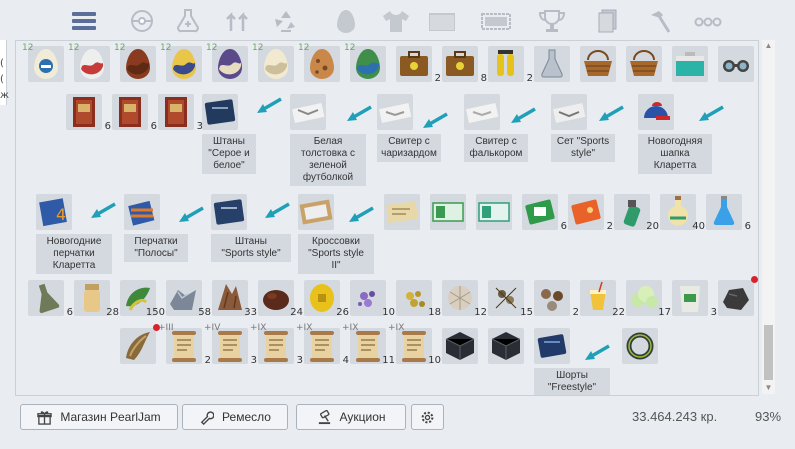 The width and height of the screenshot is (795, 449). I want to click on inventory-slot: 20, so click(636, 213).